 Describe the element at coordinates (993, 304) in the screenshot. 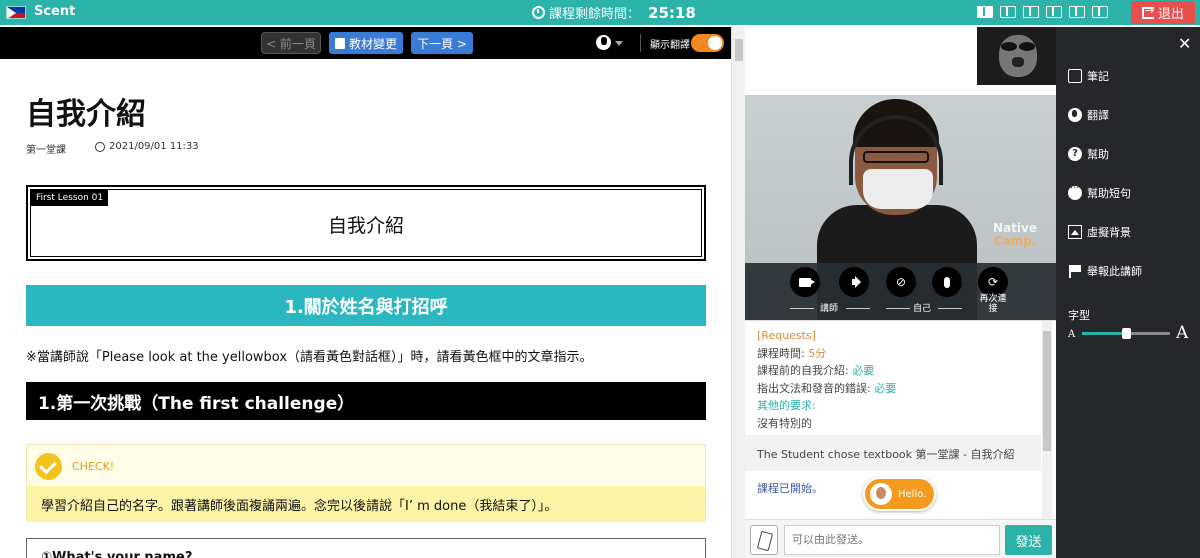

I see `reconnect-label: 再次連接` at that location.